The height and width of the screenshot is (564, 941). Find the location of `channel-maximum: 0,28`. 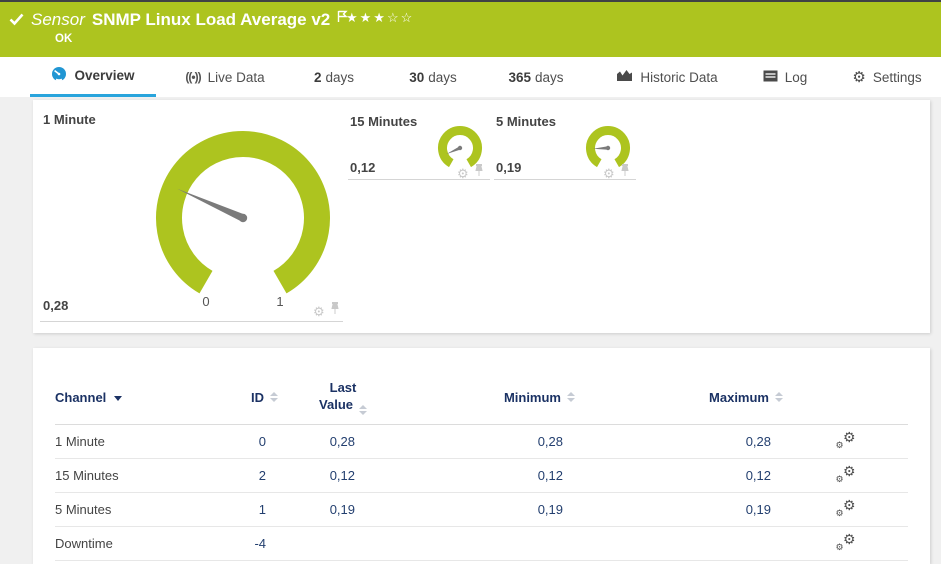

channel-maximum: 0,28 is located at coordinates (758, 441).